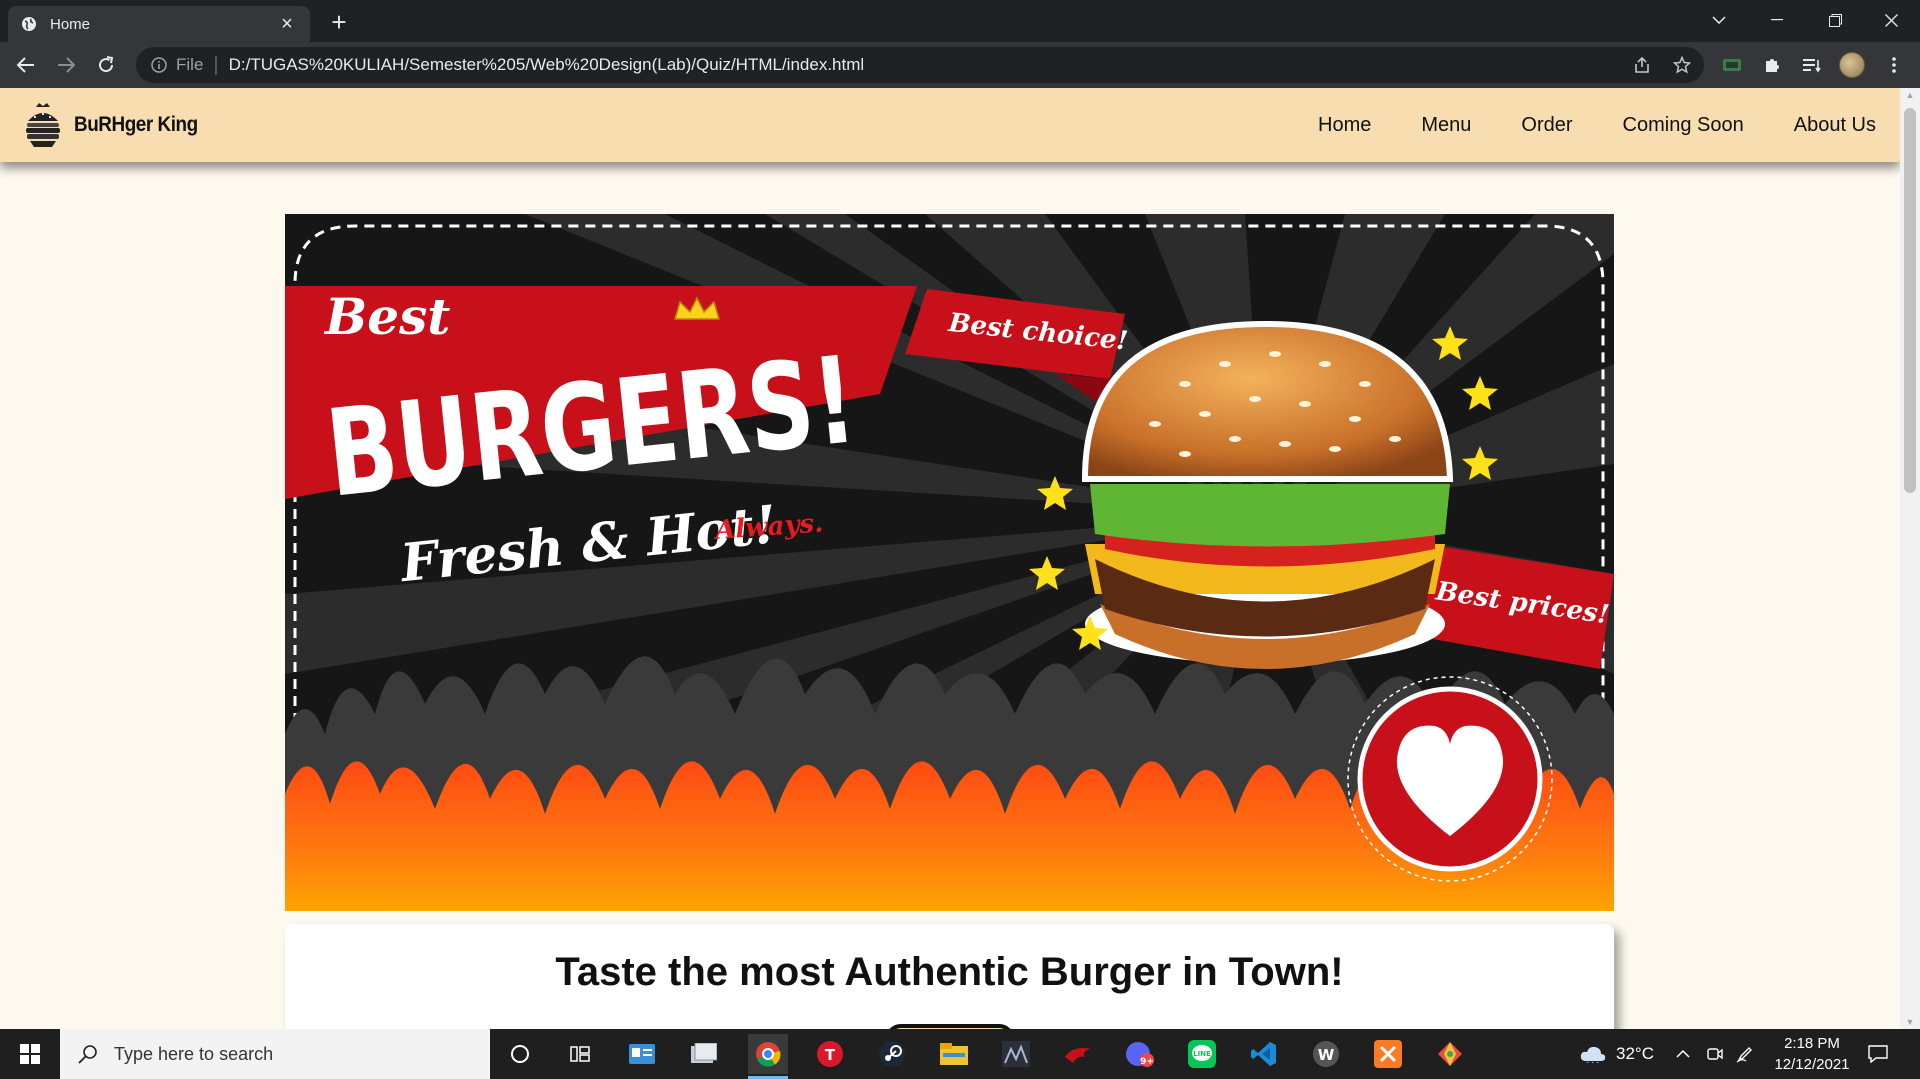 The image size is (1920, 1079). What do you see at coordinates (1910, 300) in the screenshot?
I see `scrollbar-thumb` at bounding box center [1910, 300].